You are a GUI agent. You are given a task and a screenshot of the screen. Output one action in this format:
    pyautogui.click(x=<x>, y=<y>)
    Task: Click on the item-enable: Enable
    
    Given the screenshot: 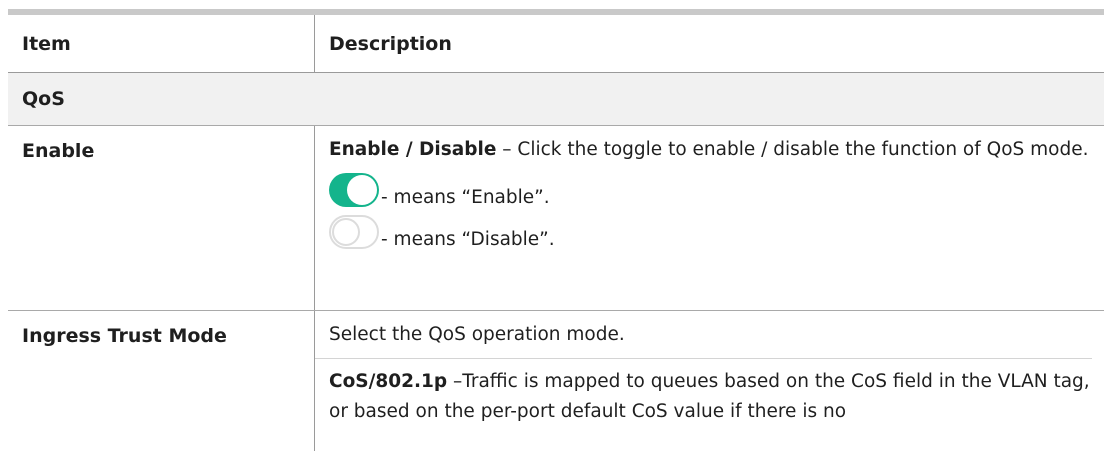 What is the action you would take?
    pyautogui.click(x=58, y=151)
    